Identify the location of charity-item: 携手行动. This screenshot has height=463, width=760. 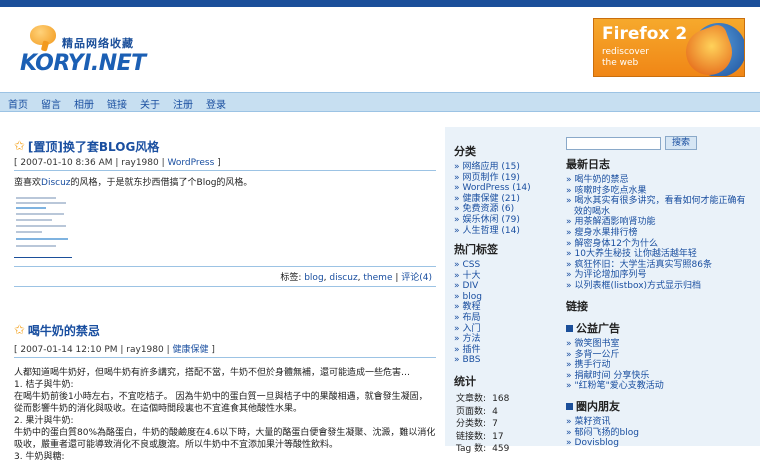
(660, 365).